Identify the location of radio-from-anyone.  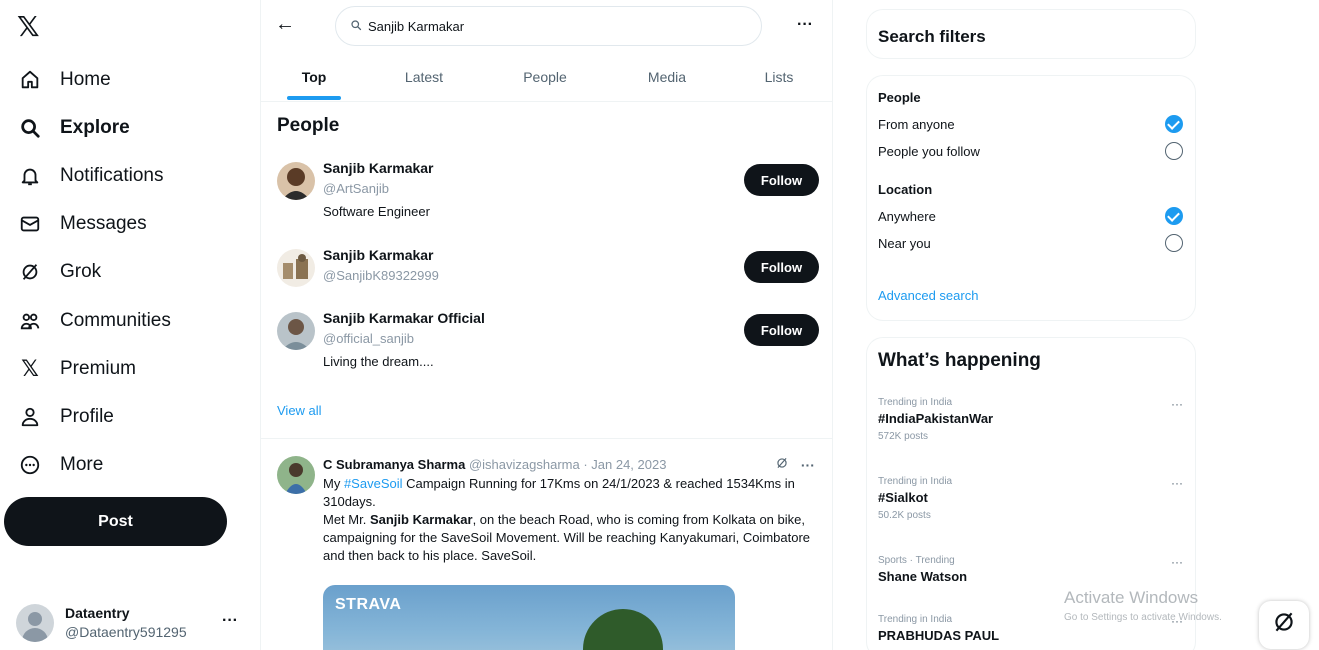
(1174, 124).